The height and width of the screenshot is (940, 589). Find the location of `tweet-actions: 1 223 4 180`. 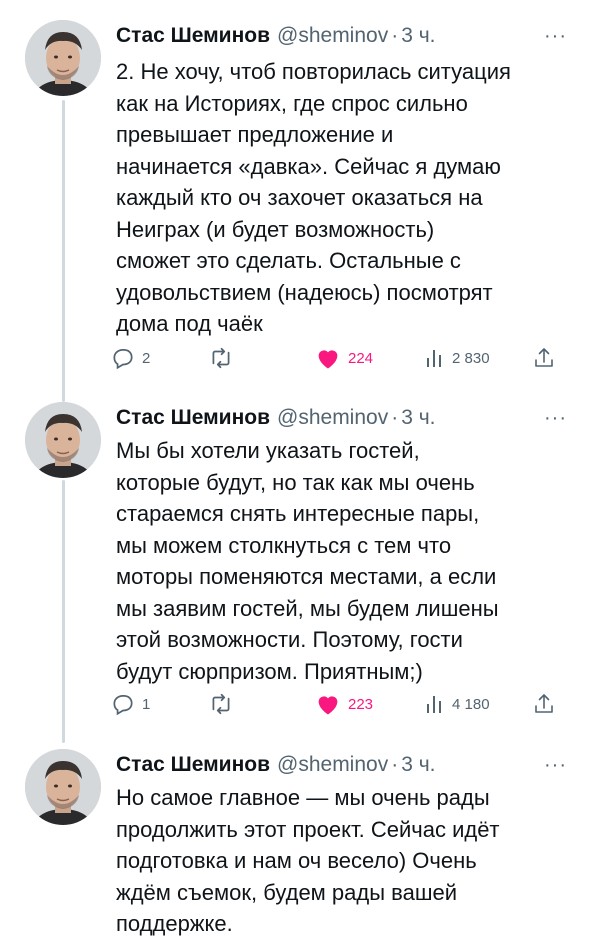

tweet-actions: 1 223 4 180 is located at coordinates (334, 704).